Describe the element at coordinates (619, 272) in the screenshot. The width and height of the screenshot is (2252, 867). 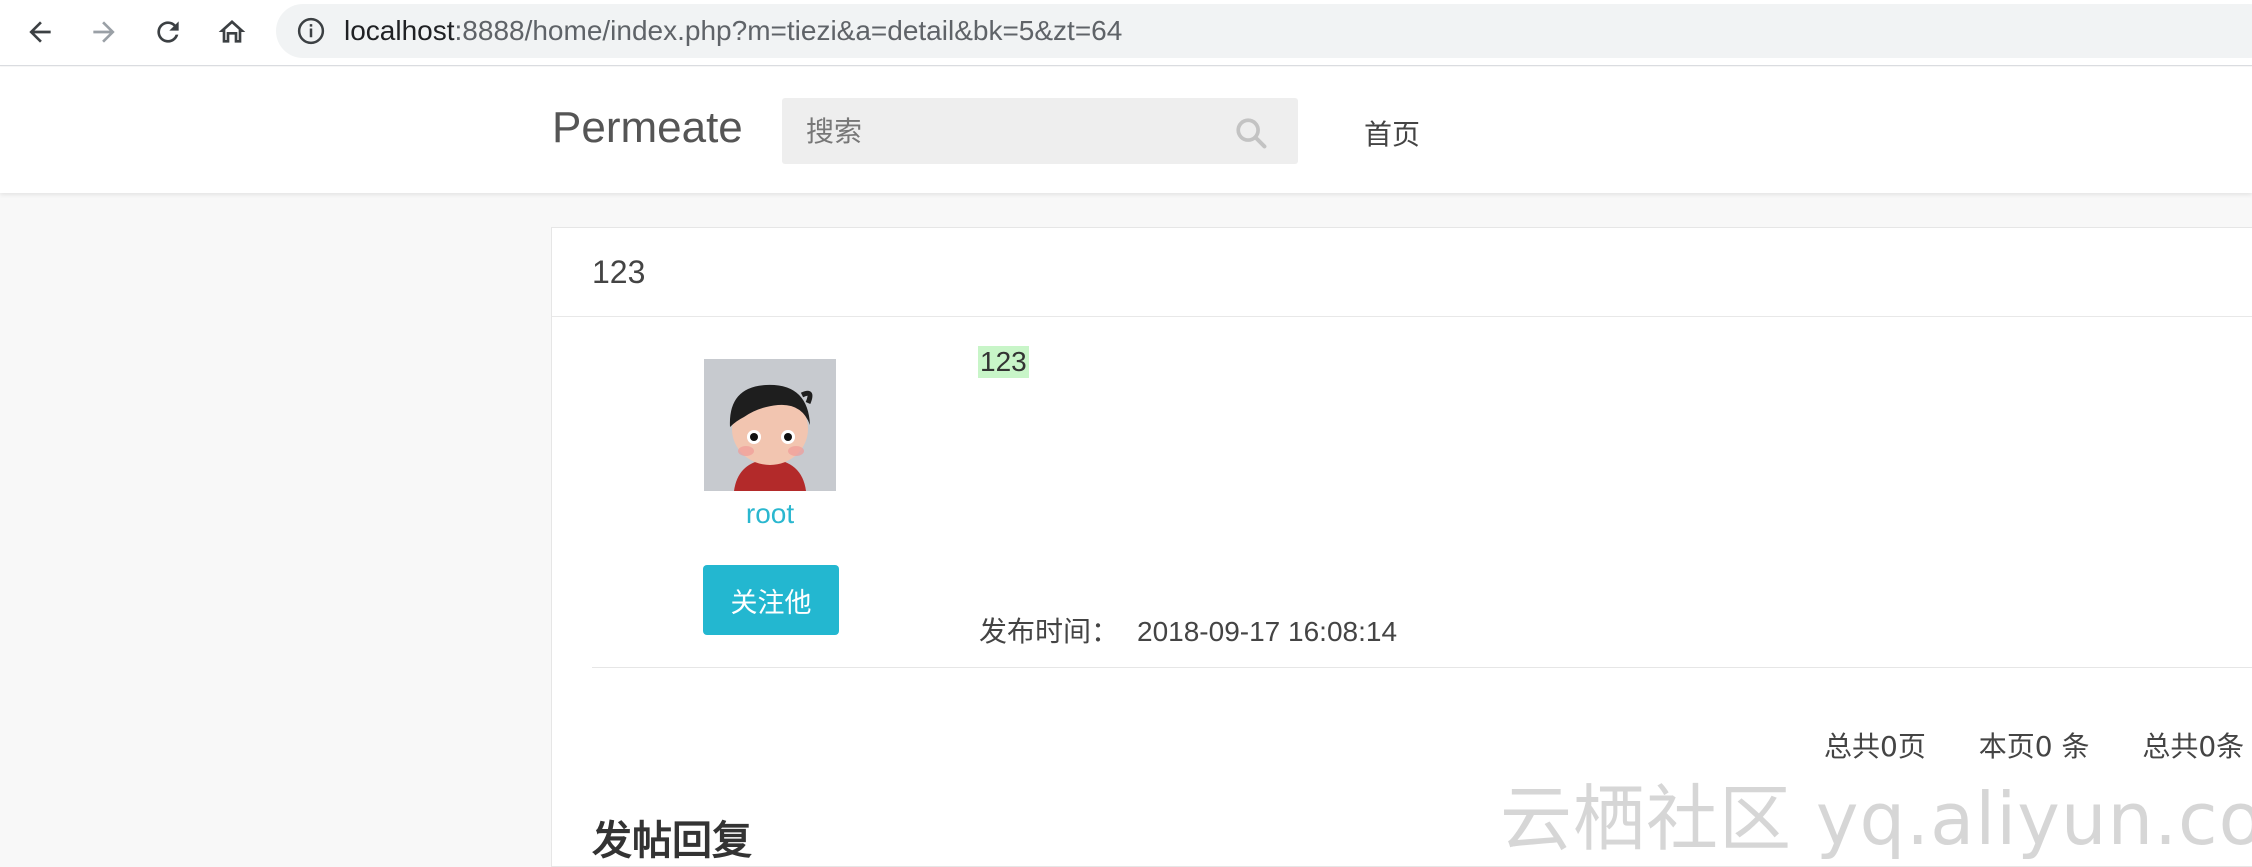
I see `post-title: 123` at that location.